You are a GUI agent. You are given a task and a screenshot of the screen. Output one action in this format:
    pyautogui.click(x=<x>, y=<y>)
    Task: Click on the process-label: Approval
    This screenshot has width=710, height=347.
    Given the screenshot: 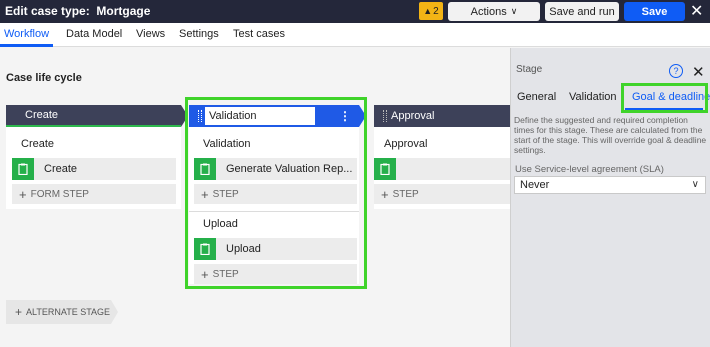 What is the action you would take?
    pyautogui.click(x=405, y=144)
    